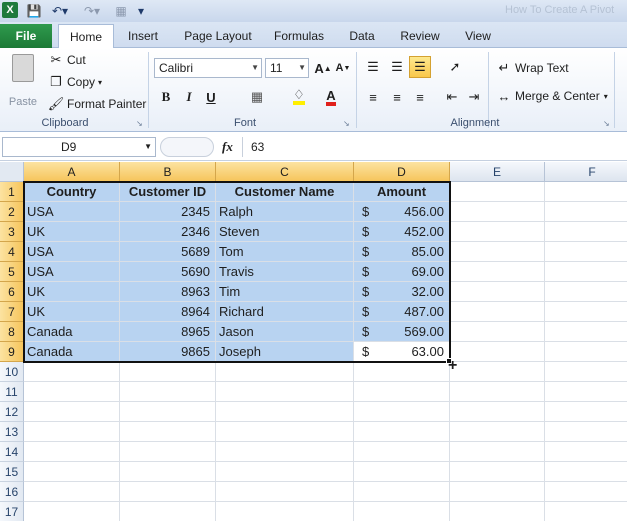  What do you see at coordinates (402, 312) in the screenshot?
I see `table-cell: $487.00` at bounding box center [402, 312].